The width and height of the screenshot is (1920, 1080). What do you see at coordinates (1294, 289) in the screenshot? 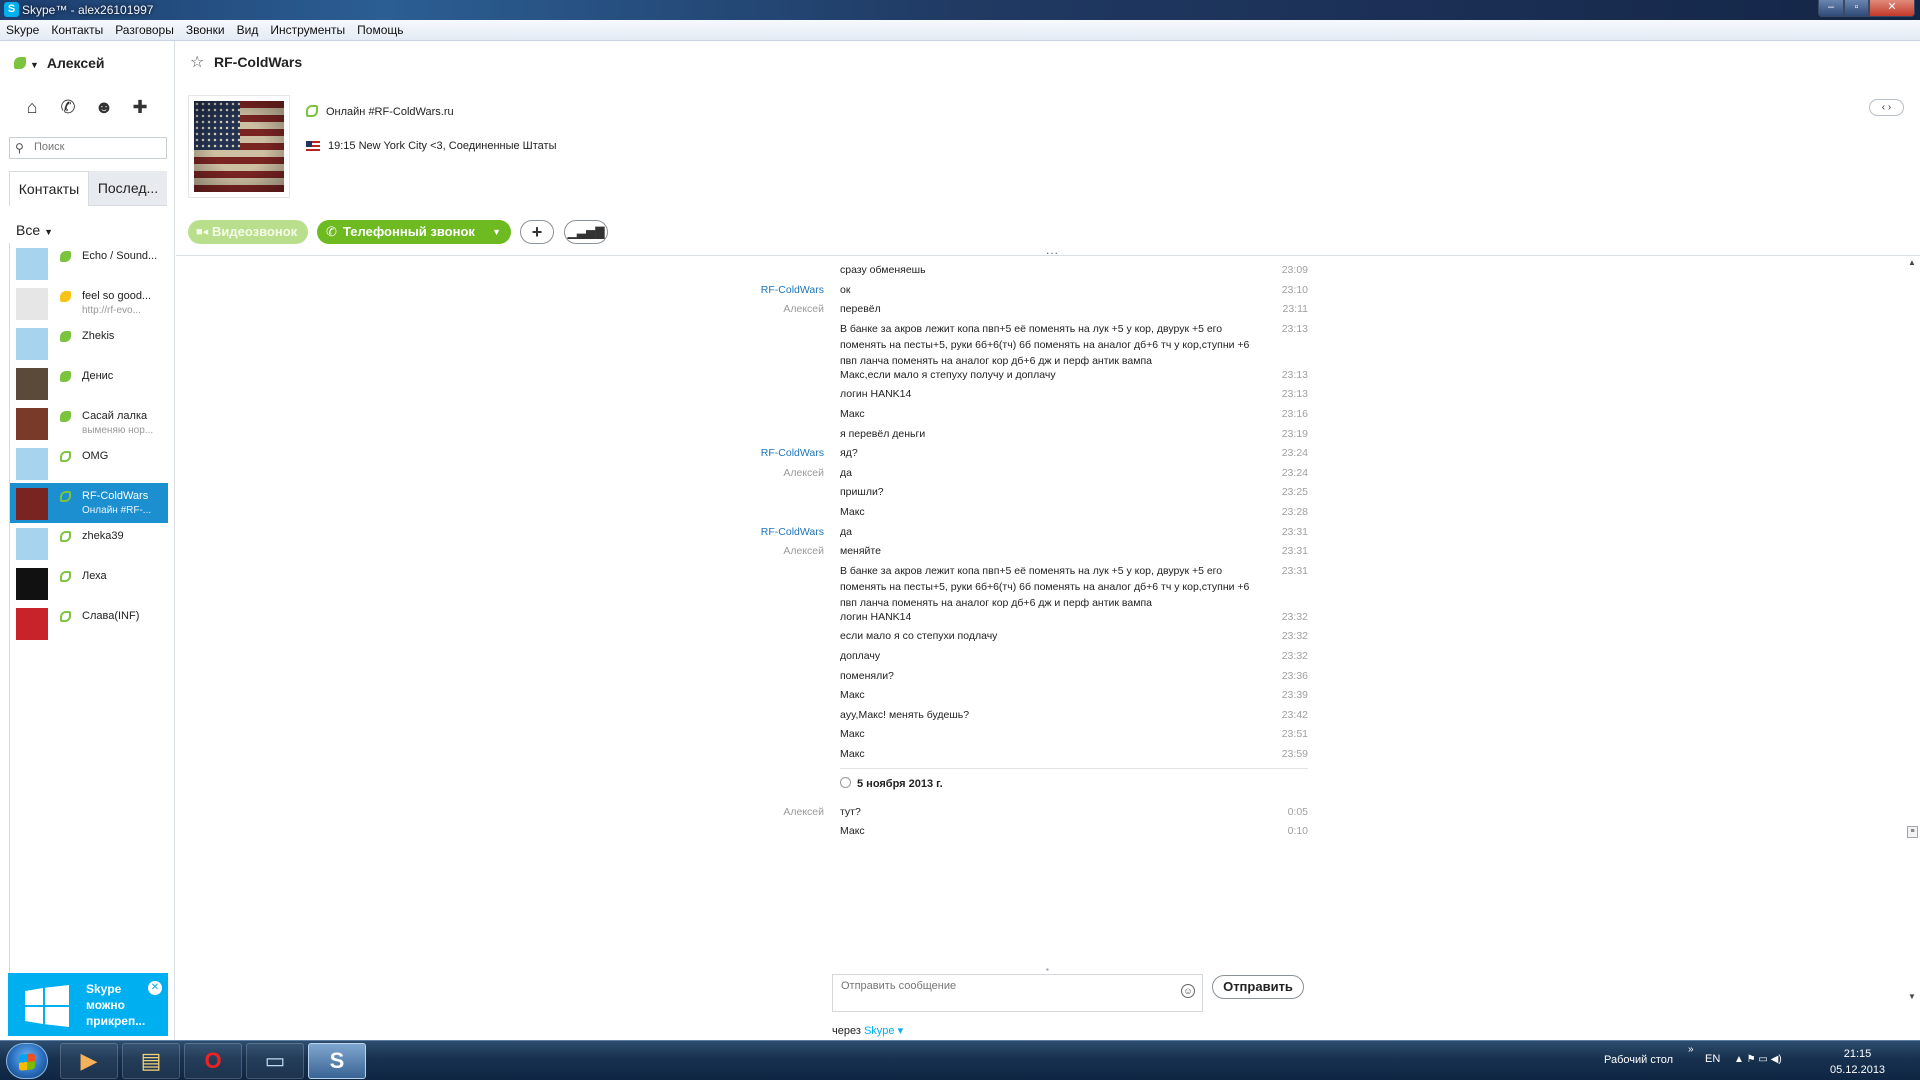
I see `message-time: 23:10` at bounding box center [1294, 289].